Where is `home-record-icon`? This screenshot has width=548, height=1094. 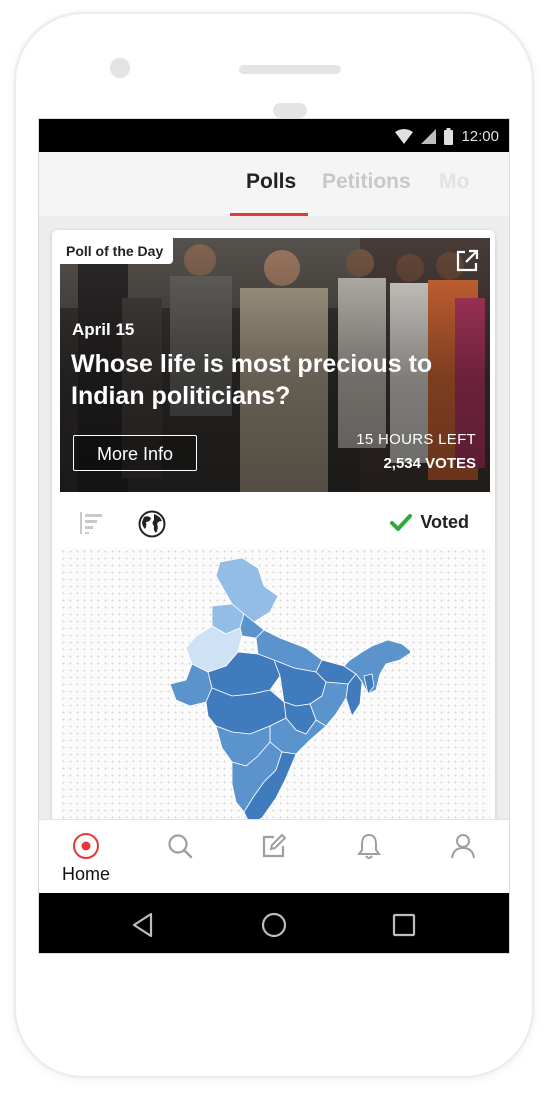 home-record-icon is located at coordinates (86, 846).